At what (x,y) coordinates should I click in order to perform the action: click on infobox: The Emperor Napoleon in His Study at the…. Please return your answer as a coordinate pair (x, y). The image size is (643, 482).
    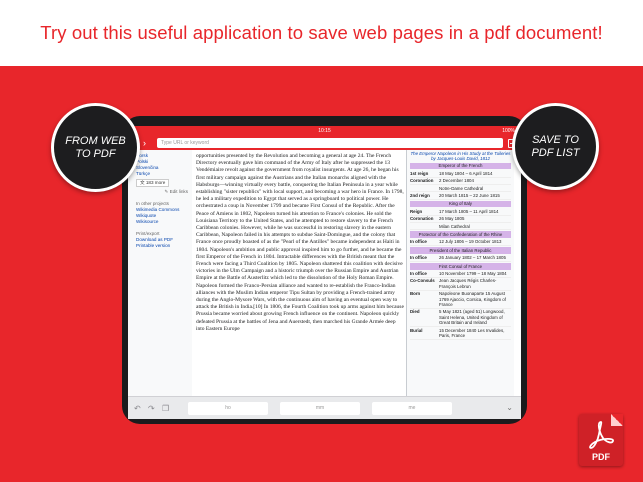
    Looking at the image, I should click on (460, 273).